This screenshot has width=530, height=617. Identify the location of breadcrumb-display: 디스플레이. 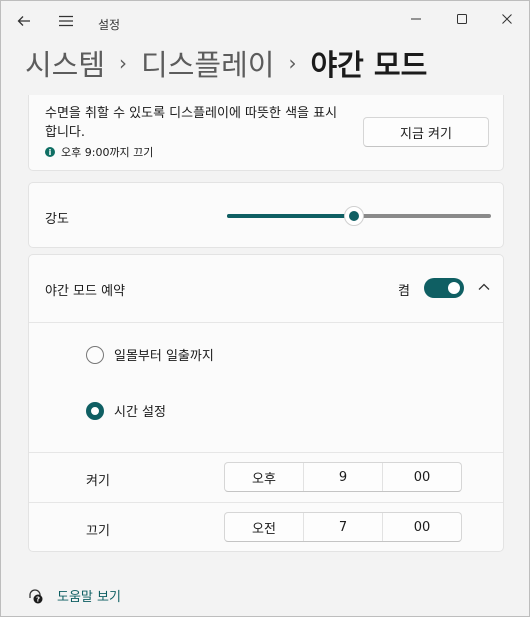
(207, 63).